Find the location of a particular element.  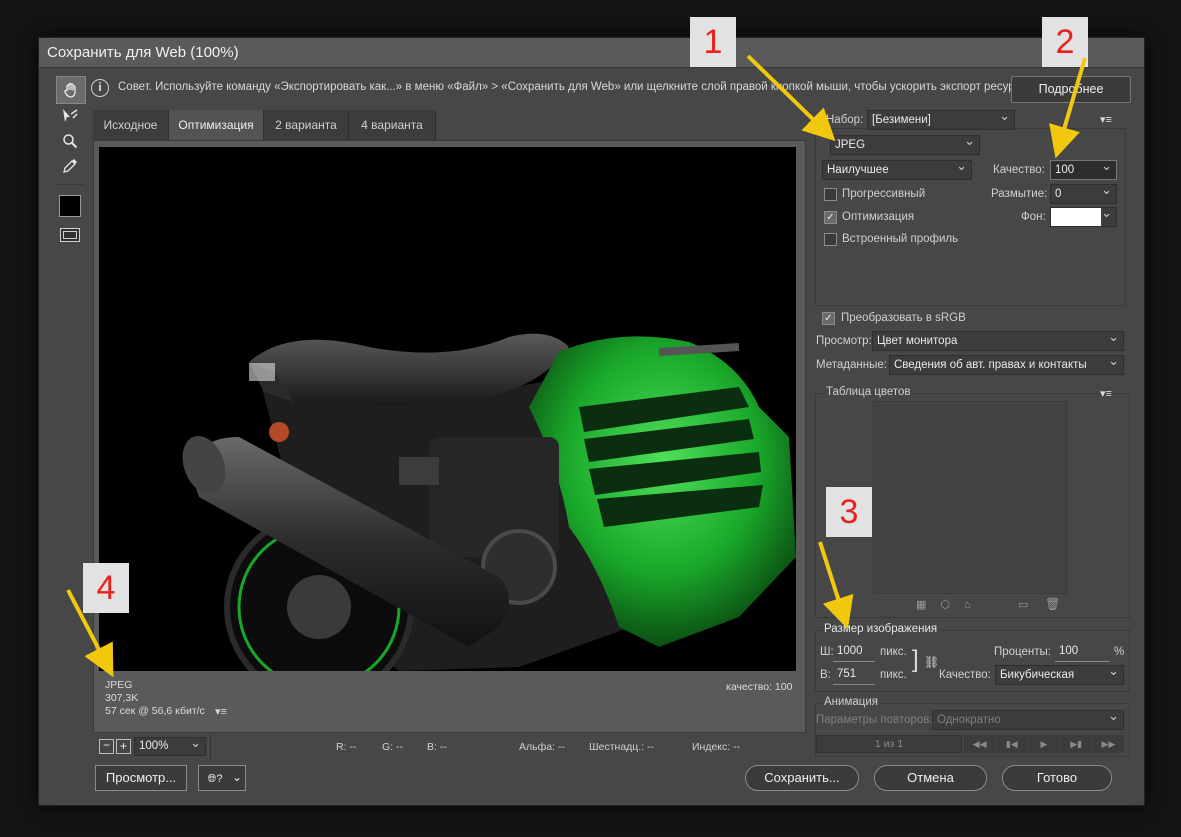

metadata-label: Метаданные: is located at coordinates (851, 365).